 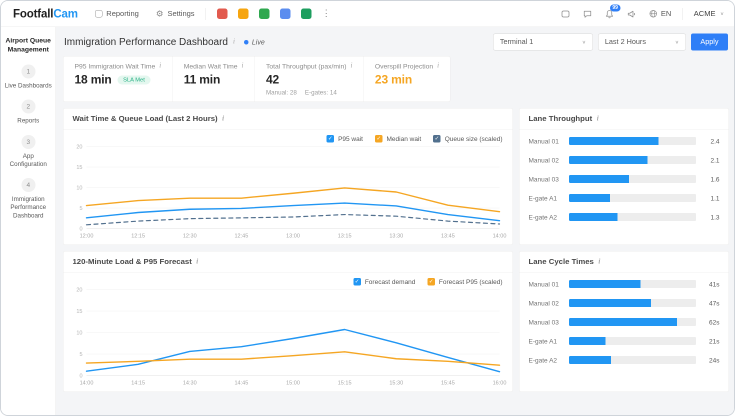 I want to click on y-axis-tick: 0, so click(x=80, y=230).